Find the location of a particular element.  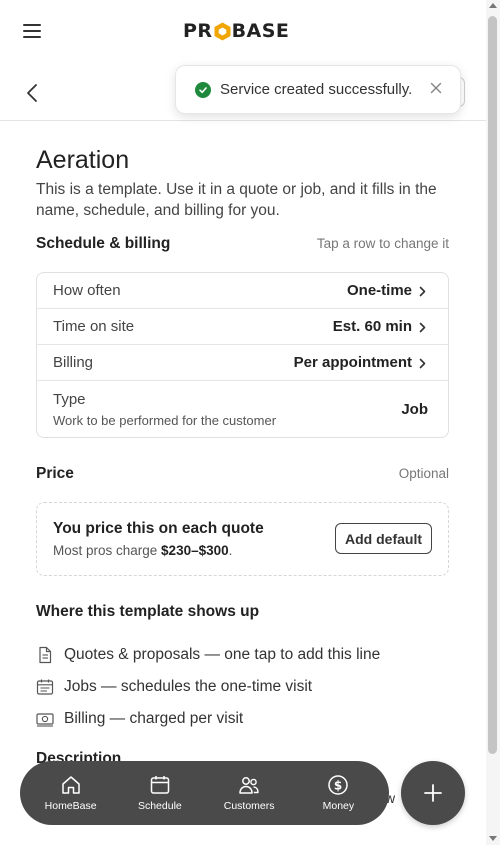

plus-icon is located at coordinates (433, 793).